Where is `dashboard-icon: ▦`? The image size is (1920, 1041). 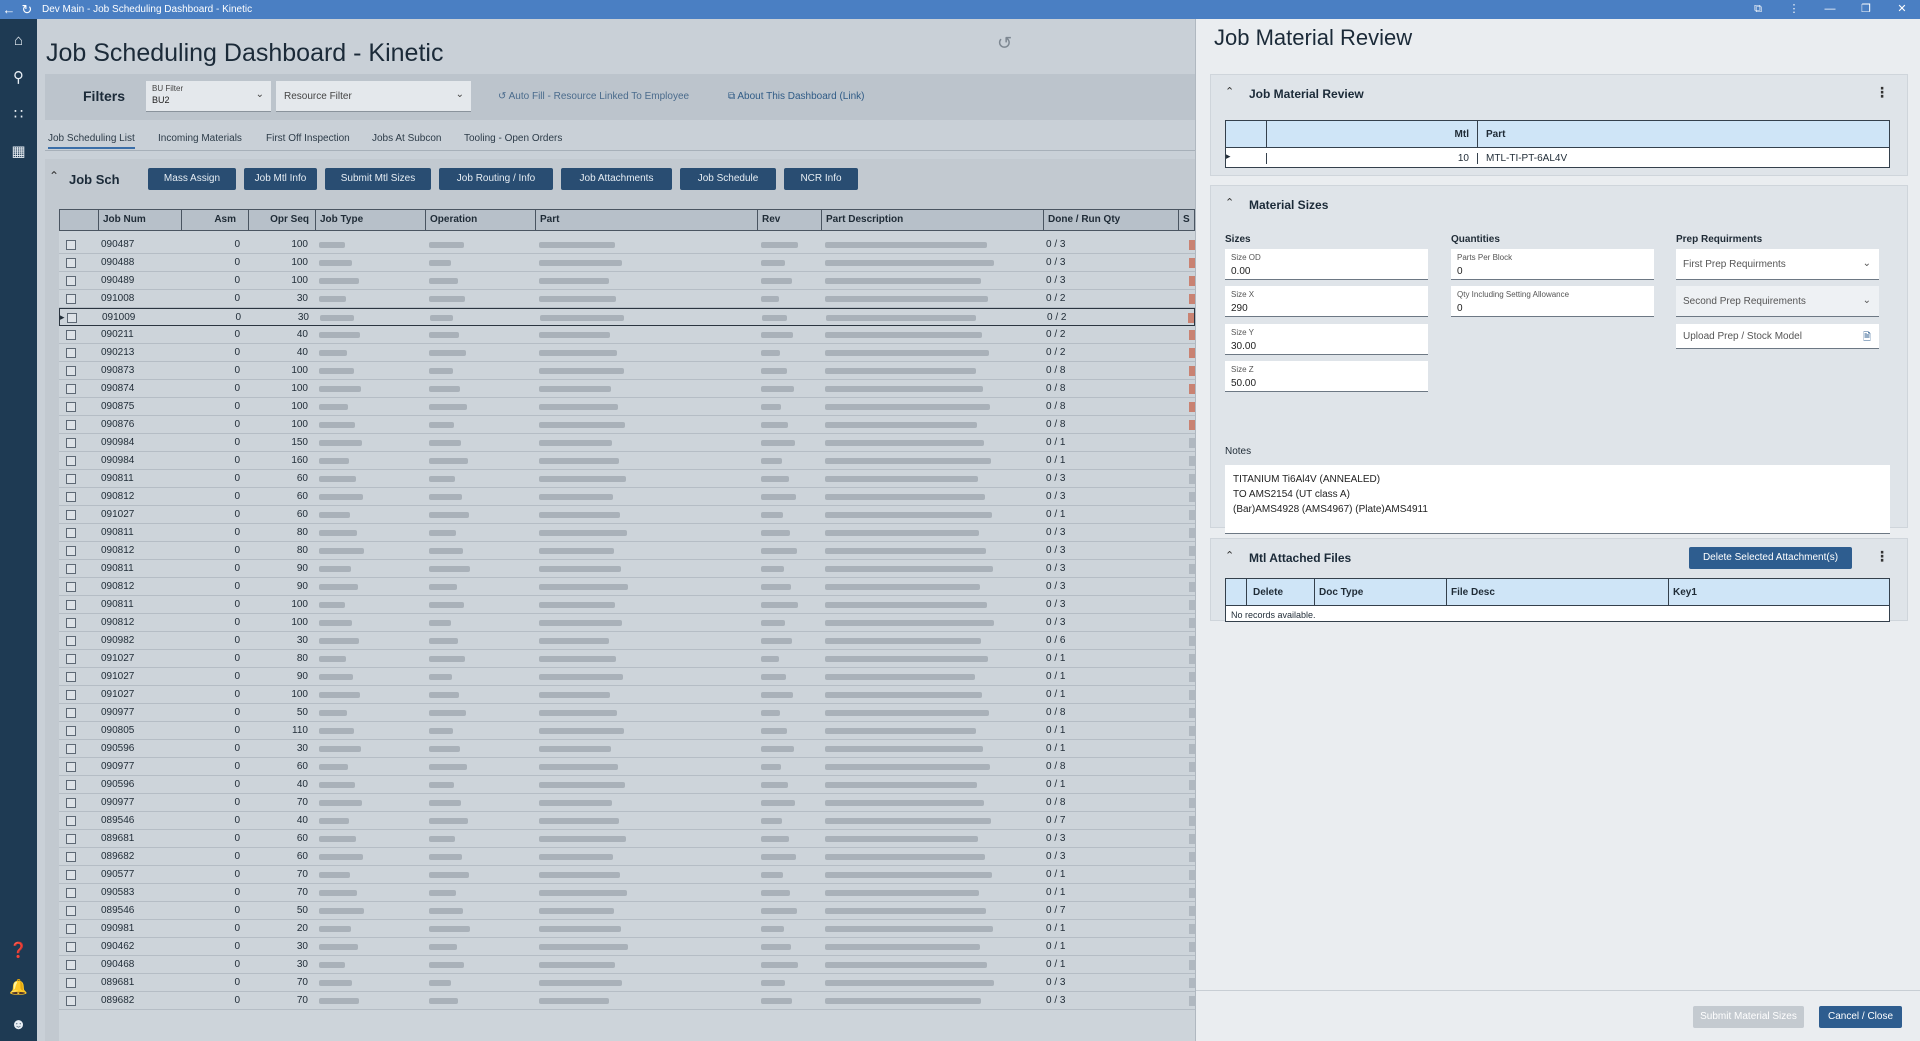
dashboard-icon: ▦ is located at coordinates (18, 151).